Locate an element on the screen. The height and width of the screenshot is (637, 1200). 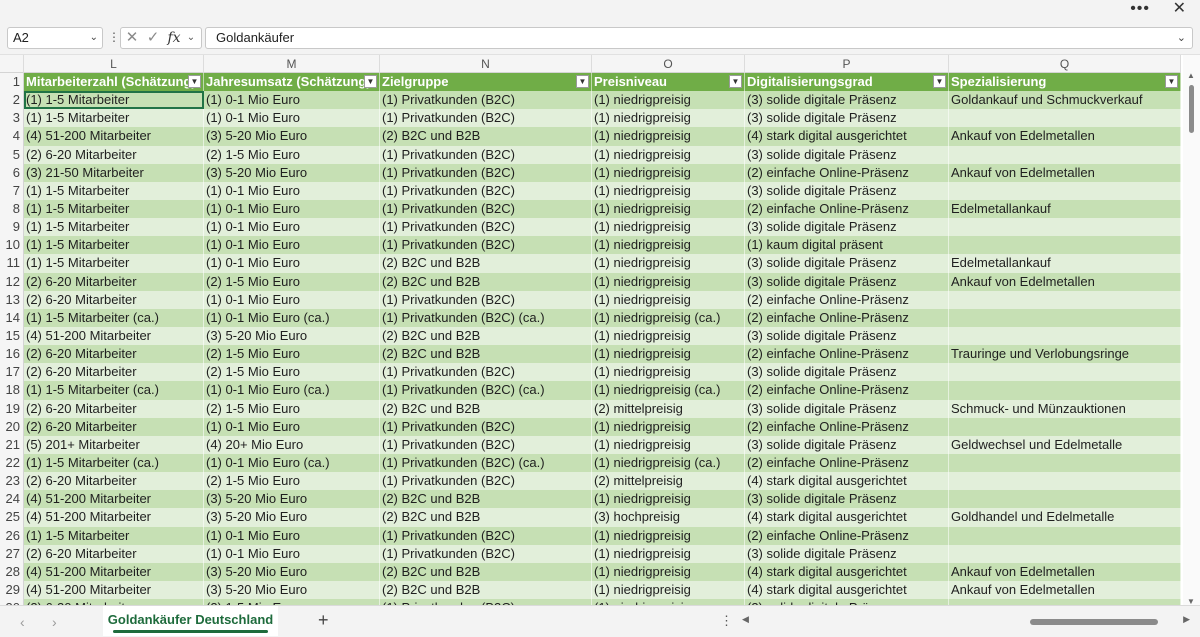
cell-preisniveau: (1) niedrigpreisig (ca.) is located at coordinates (668, 463).